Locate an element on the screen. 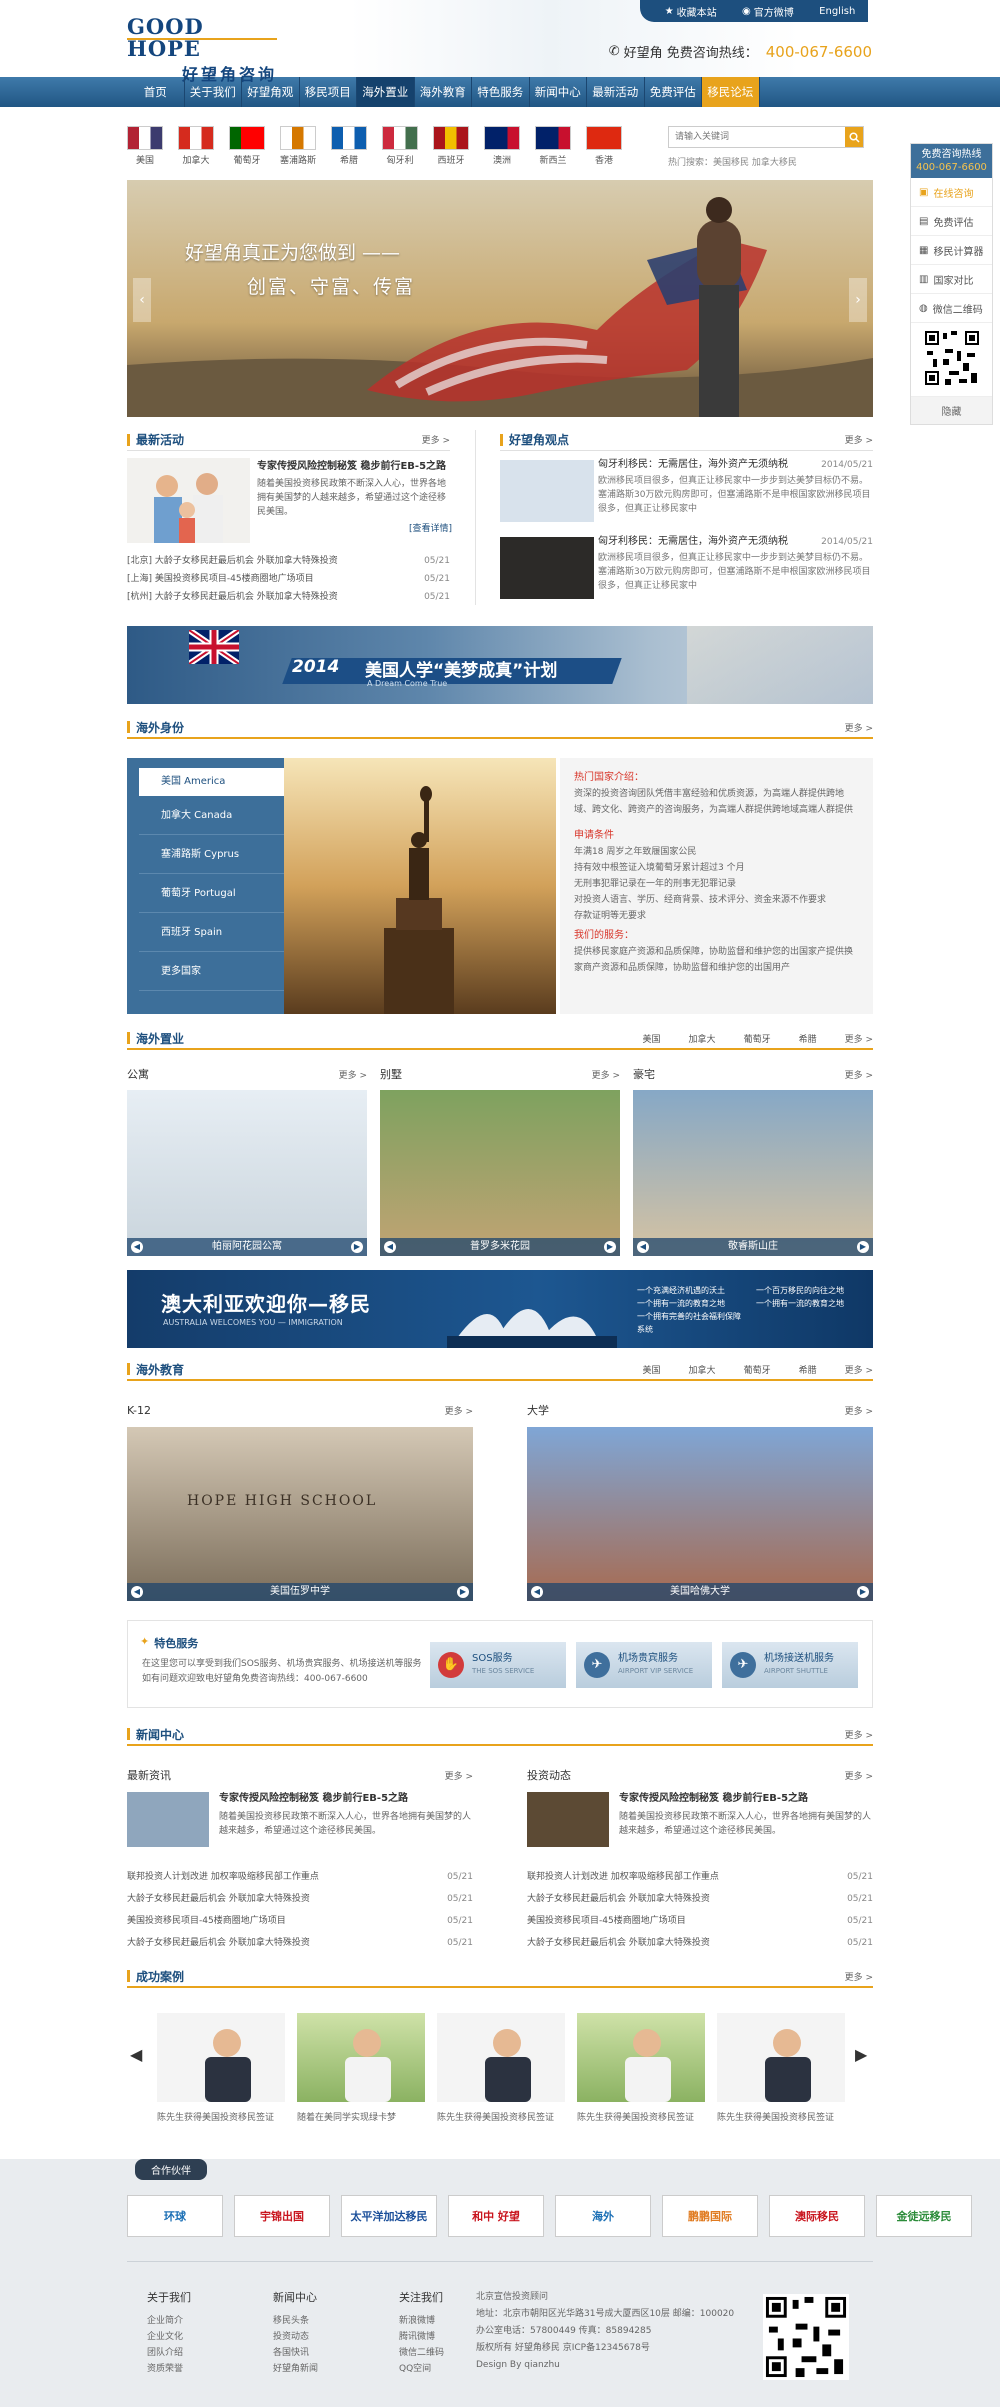 This screenshot has width=1000, height=2407. country-menu-item: 西班牙 Spain is located at coordinates (211, 932).